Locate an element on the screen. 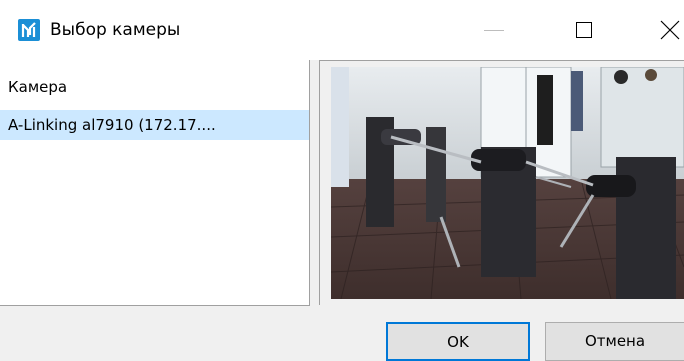  maximize-icon is located at coordinates (584, 30).